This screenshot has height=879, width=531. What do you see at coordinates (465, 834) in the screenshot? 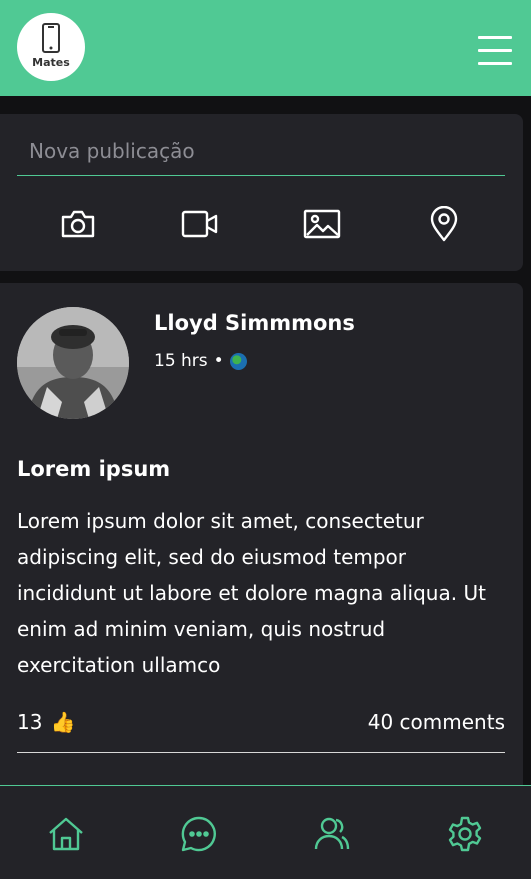
I see `settings-icon` at bounding box center [465, 834].